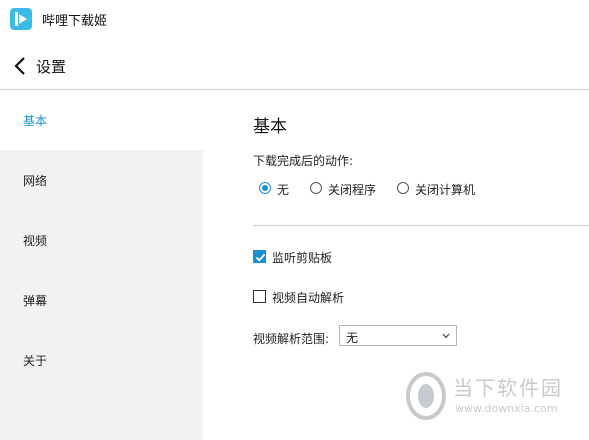  I want to click on app-title: 哔哩下载姬, so click(75, 21).